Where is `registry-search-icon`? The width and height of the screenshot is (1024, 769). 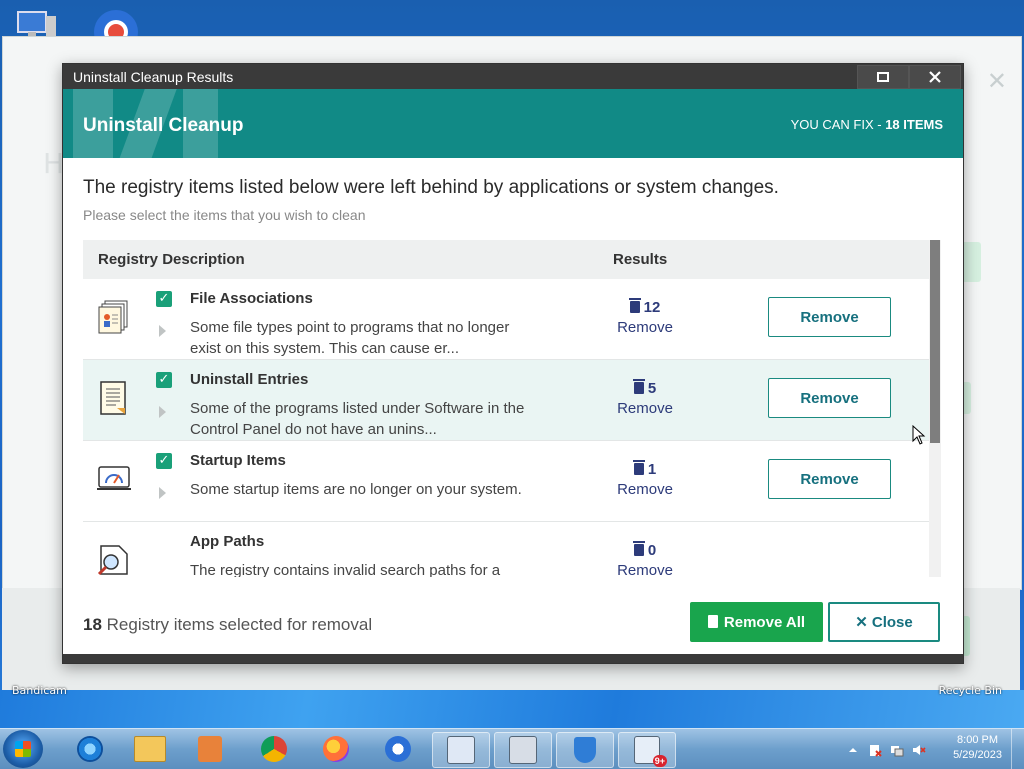 registry-search-icon is located at coordinates (461, 750).